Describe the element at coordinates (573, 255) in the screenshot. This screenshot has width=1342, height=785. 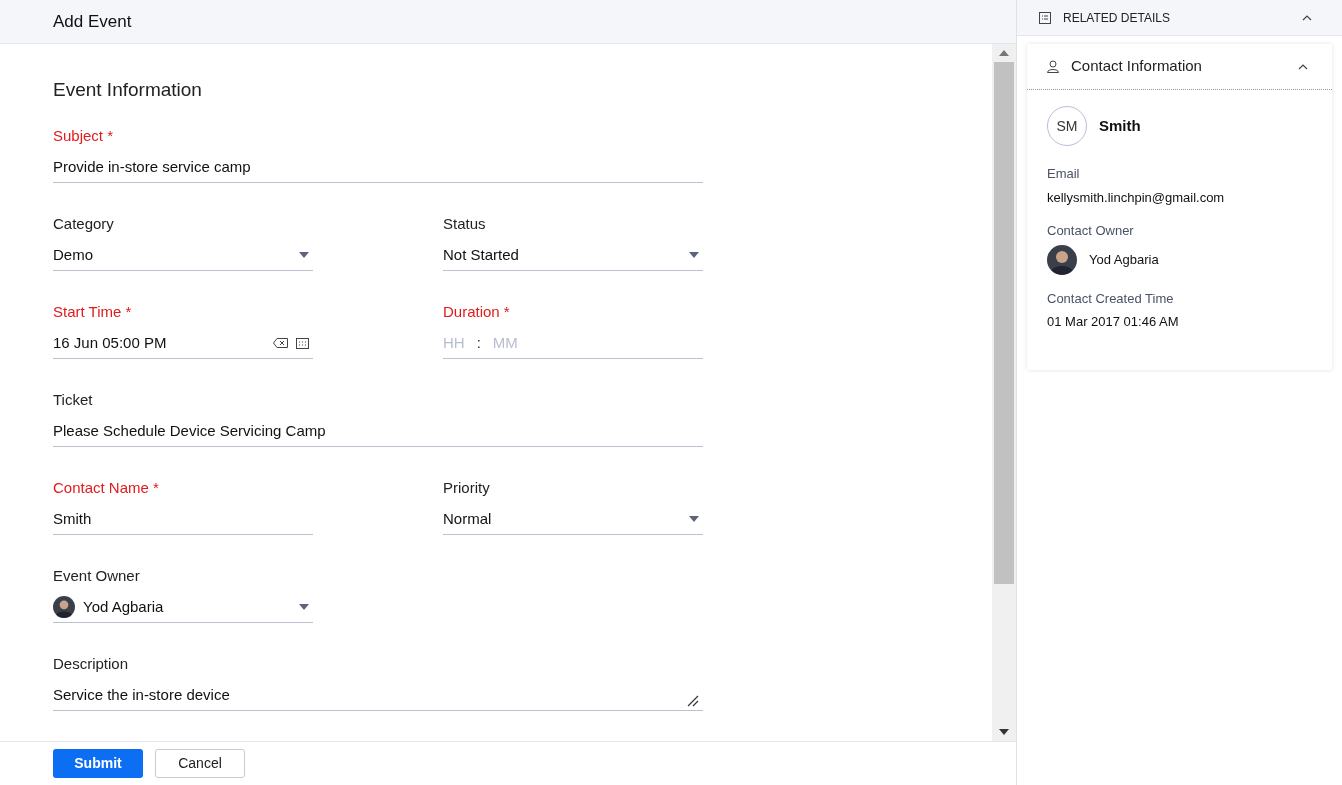
I see `dropdown-field: Not Started` at that location.